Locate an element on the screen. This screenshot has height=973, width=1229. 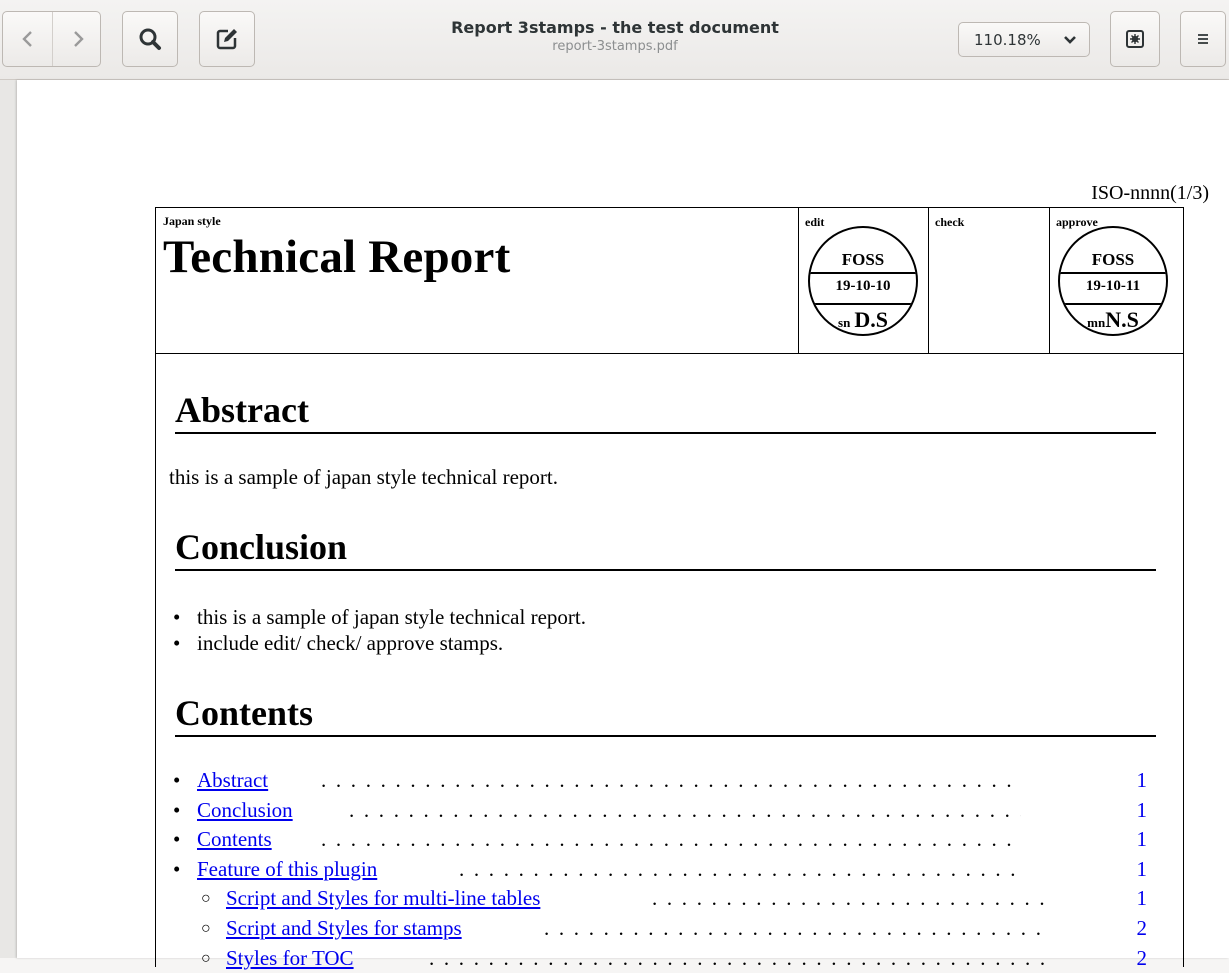
navigation-button-group is located at coordinates (51, 39).